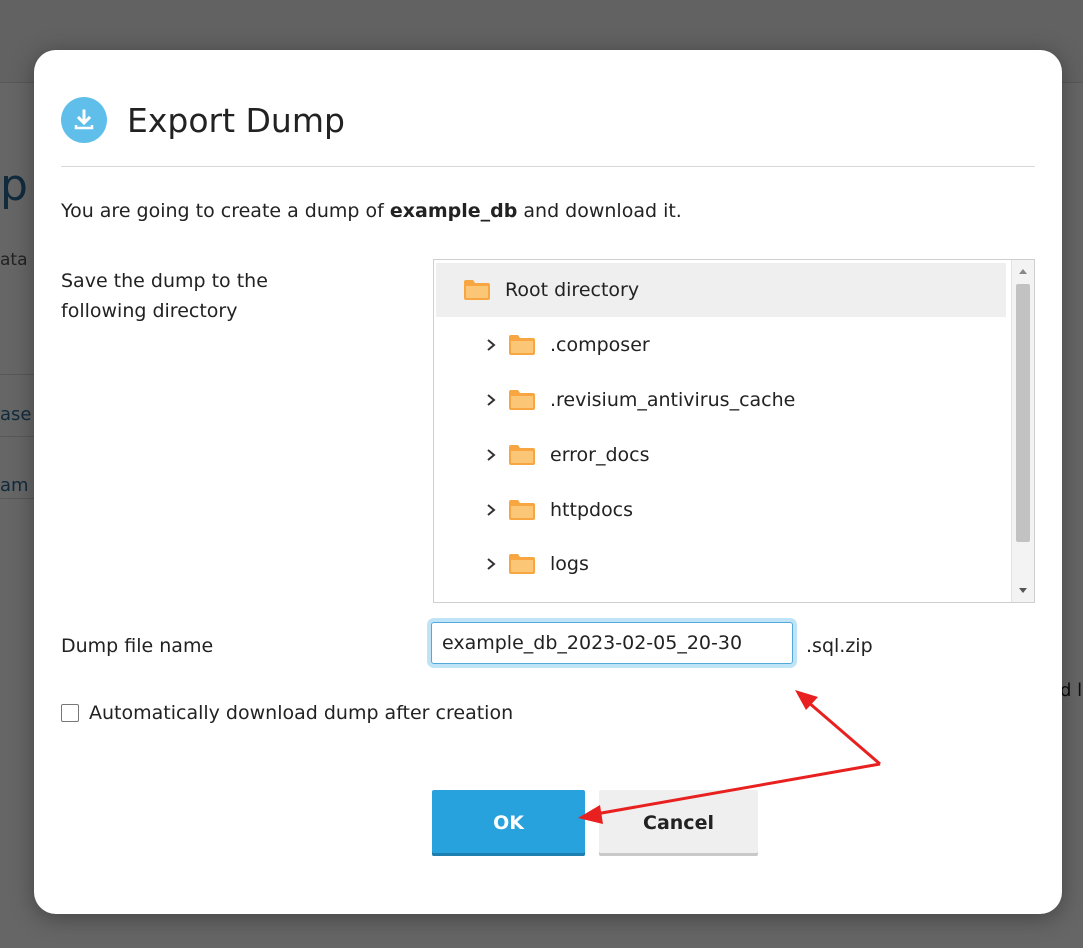  I want to click on dialog-header: Export Dump, so click(203, 120).